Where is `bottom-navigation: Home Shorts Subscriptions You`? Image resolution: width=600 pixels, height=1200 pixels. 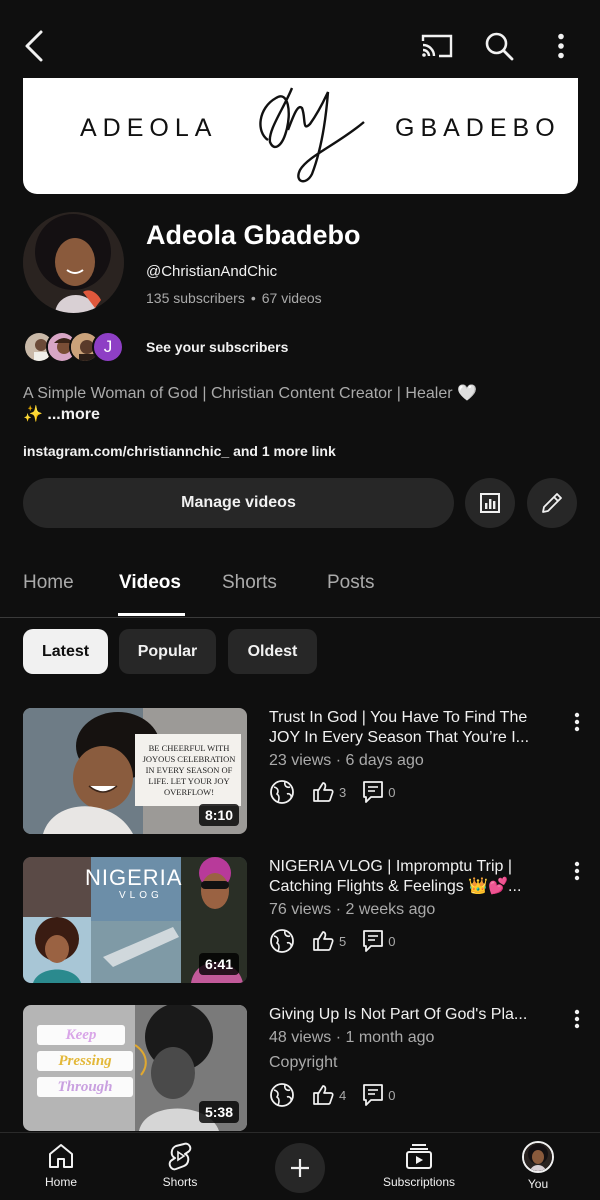
bottom-navigation: Home Shorts Subscriptions You is located at coordinates (300, 1166).